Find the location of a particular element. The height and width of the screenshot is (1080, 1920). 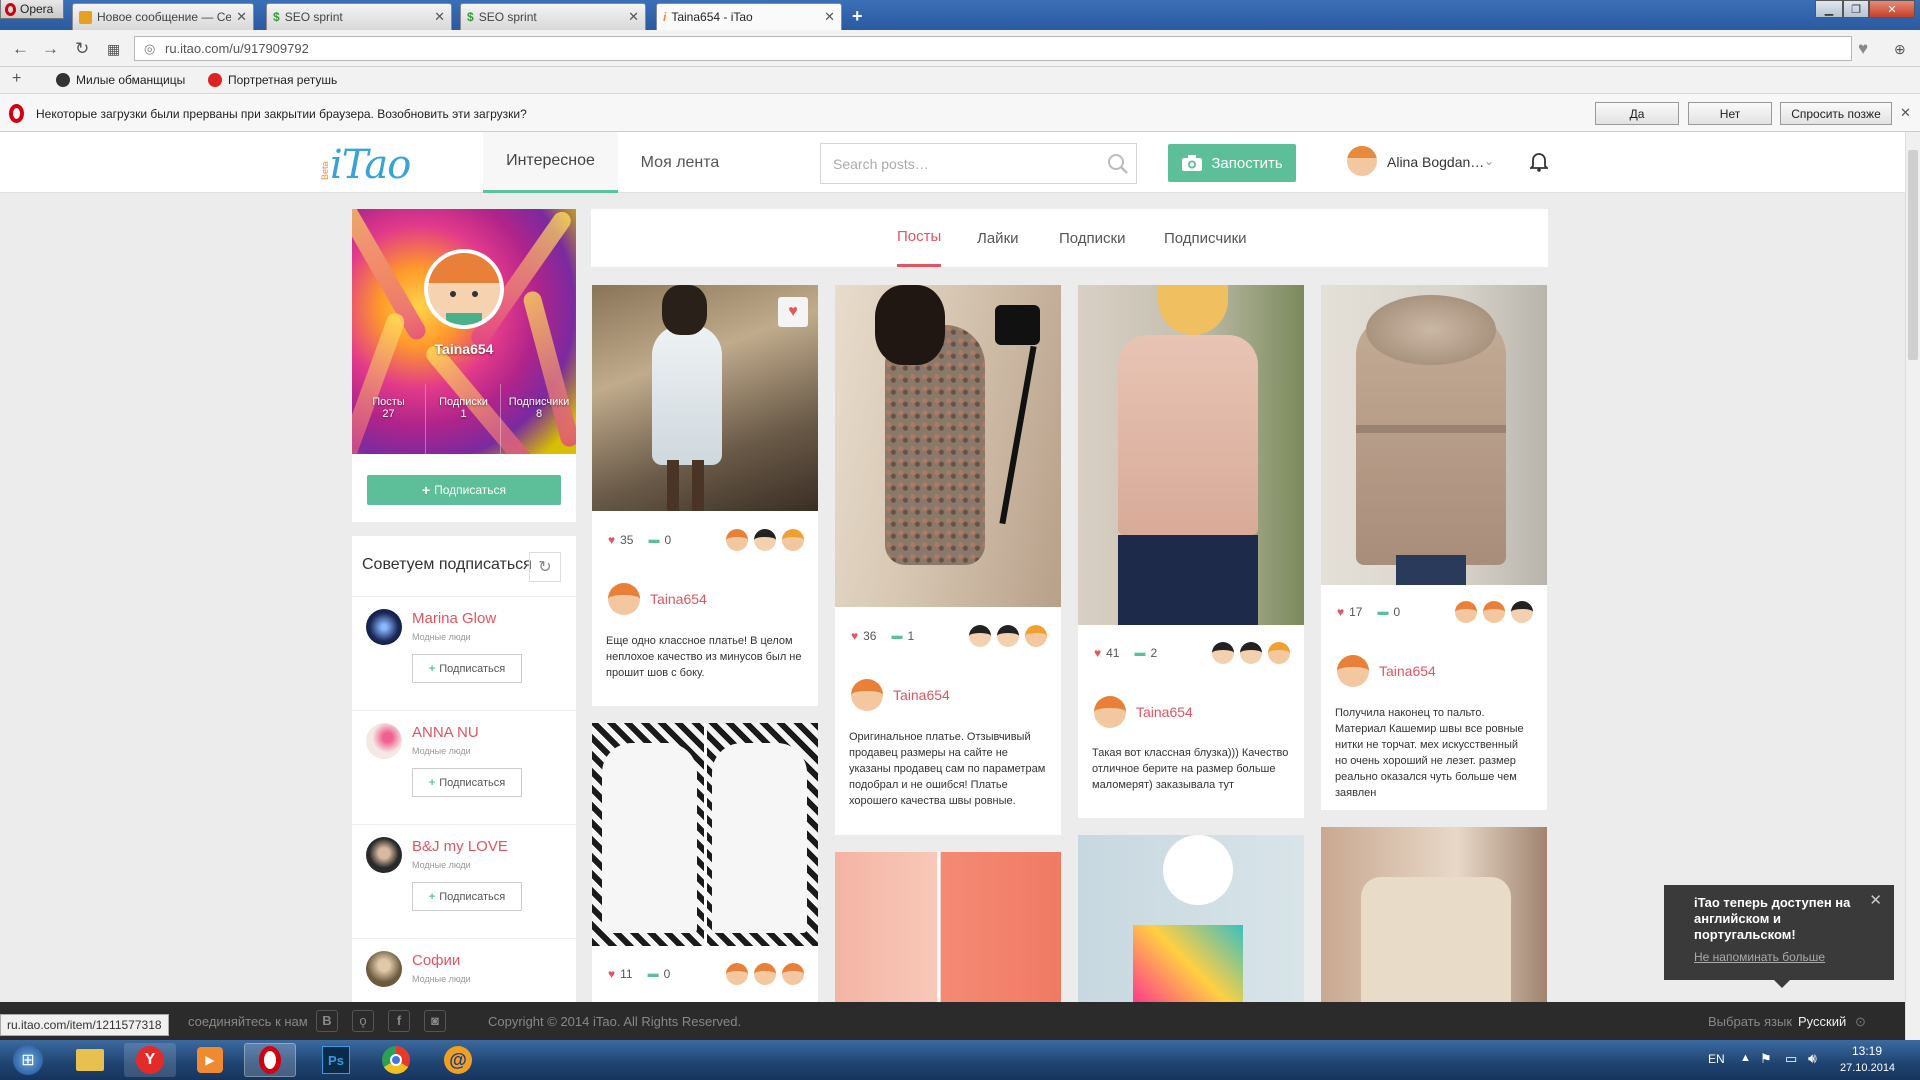

heart-bookmark-icon: ♥ is located at coordinates (1863, 49).